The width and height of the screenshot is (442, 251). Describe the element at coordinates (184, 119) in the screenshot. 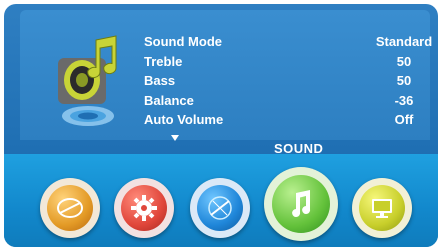

I see `menu-item-label: Auto Volume` at that location.